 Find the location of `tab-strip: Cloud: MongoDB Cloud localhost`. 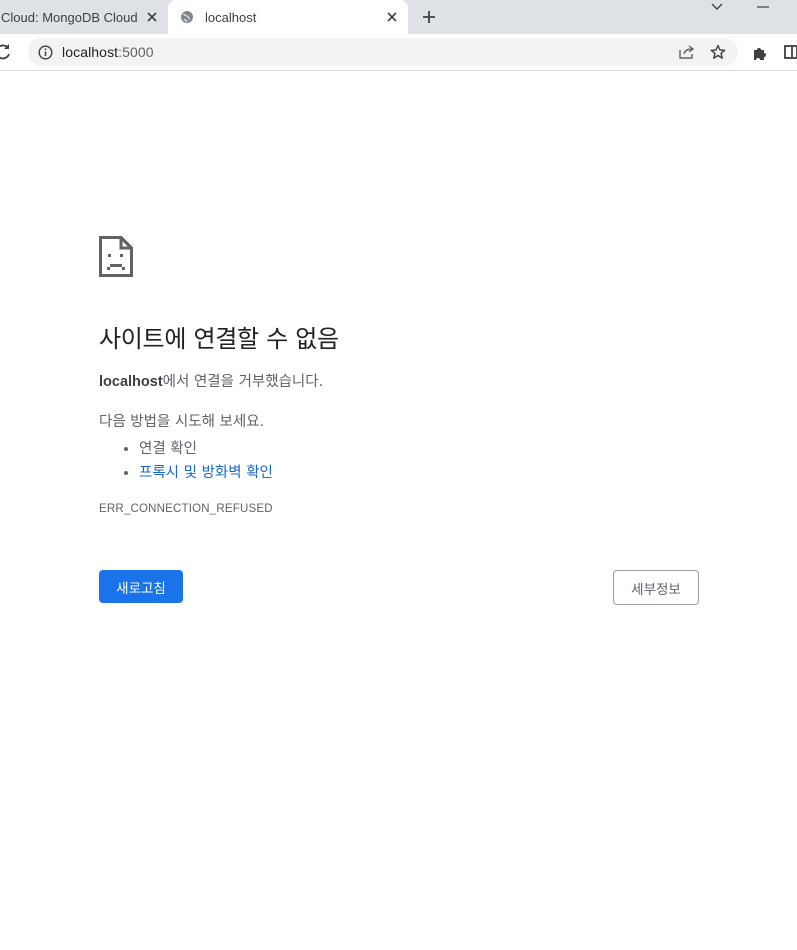

tab-strip: Cloud: MongoDB Cloud localhost is located at coordinates (398, 17).